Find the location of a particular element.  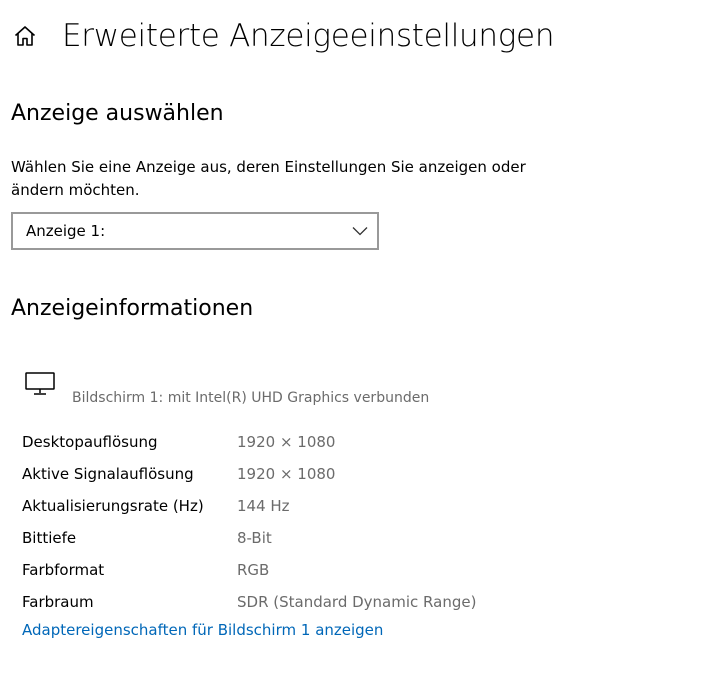

section-title-select-display: Anzeige auswählen is located at coordinates (117, 113).